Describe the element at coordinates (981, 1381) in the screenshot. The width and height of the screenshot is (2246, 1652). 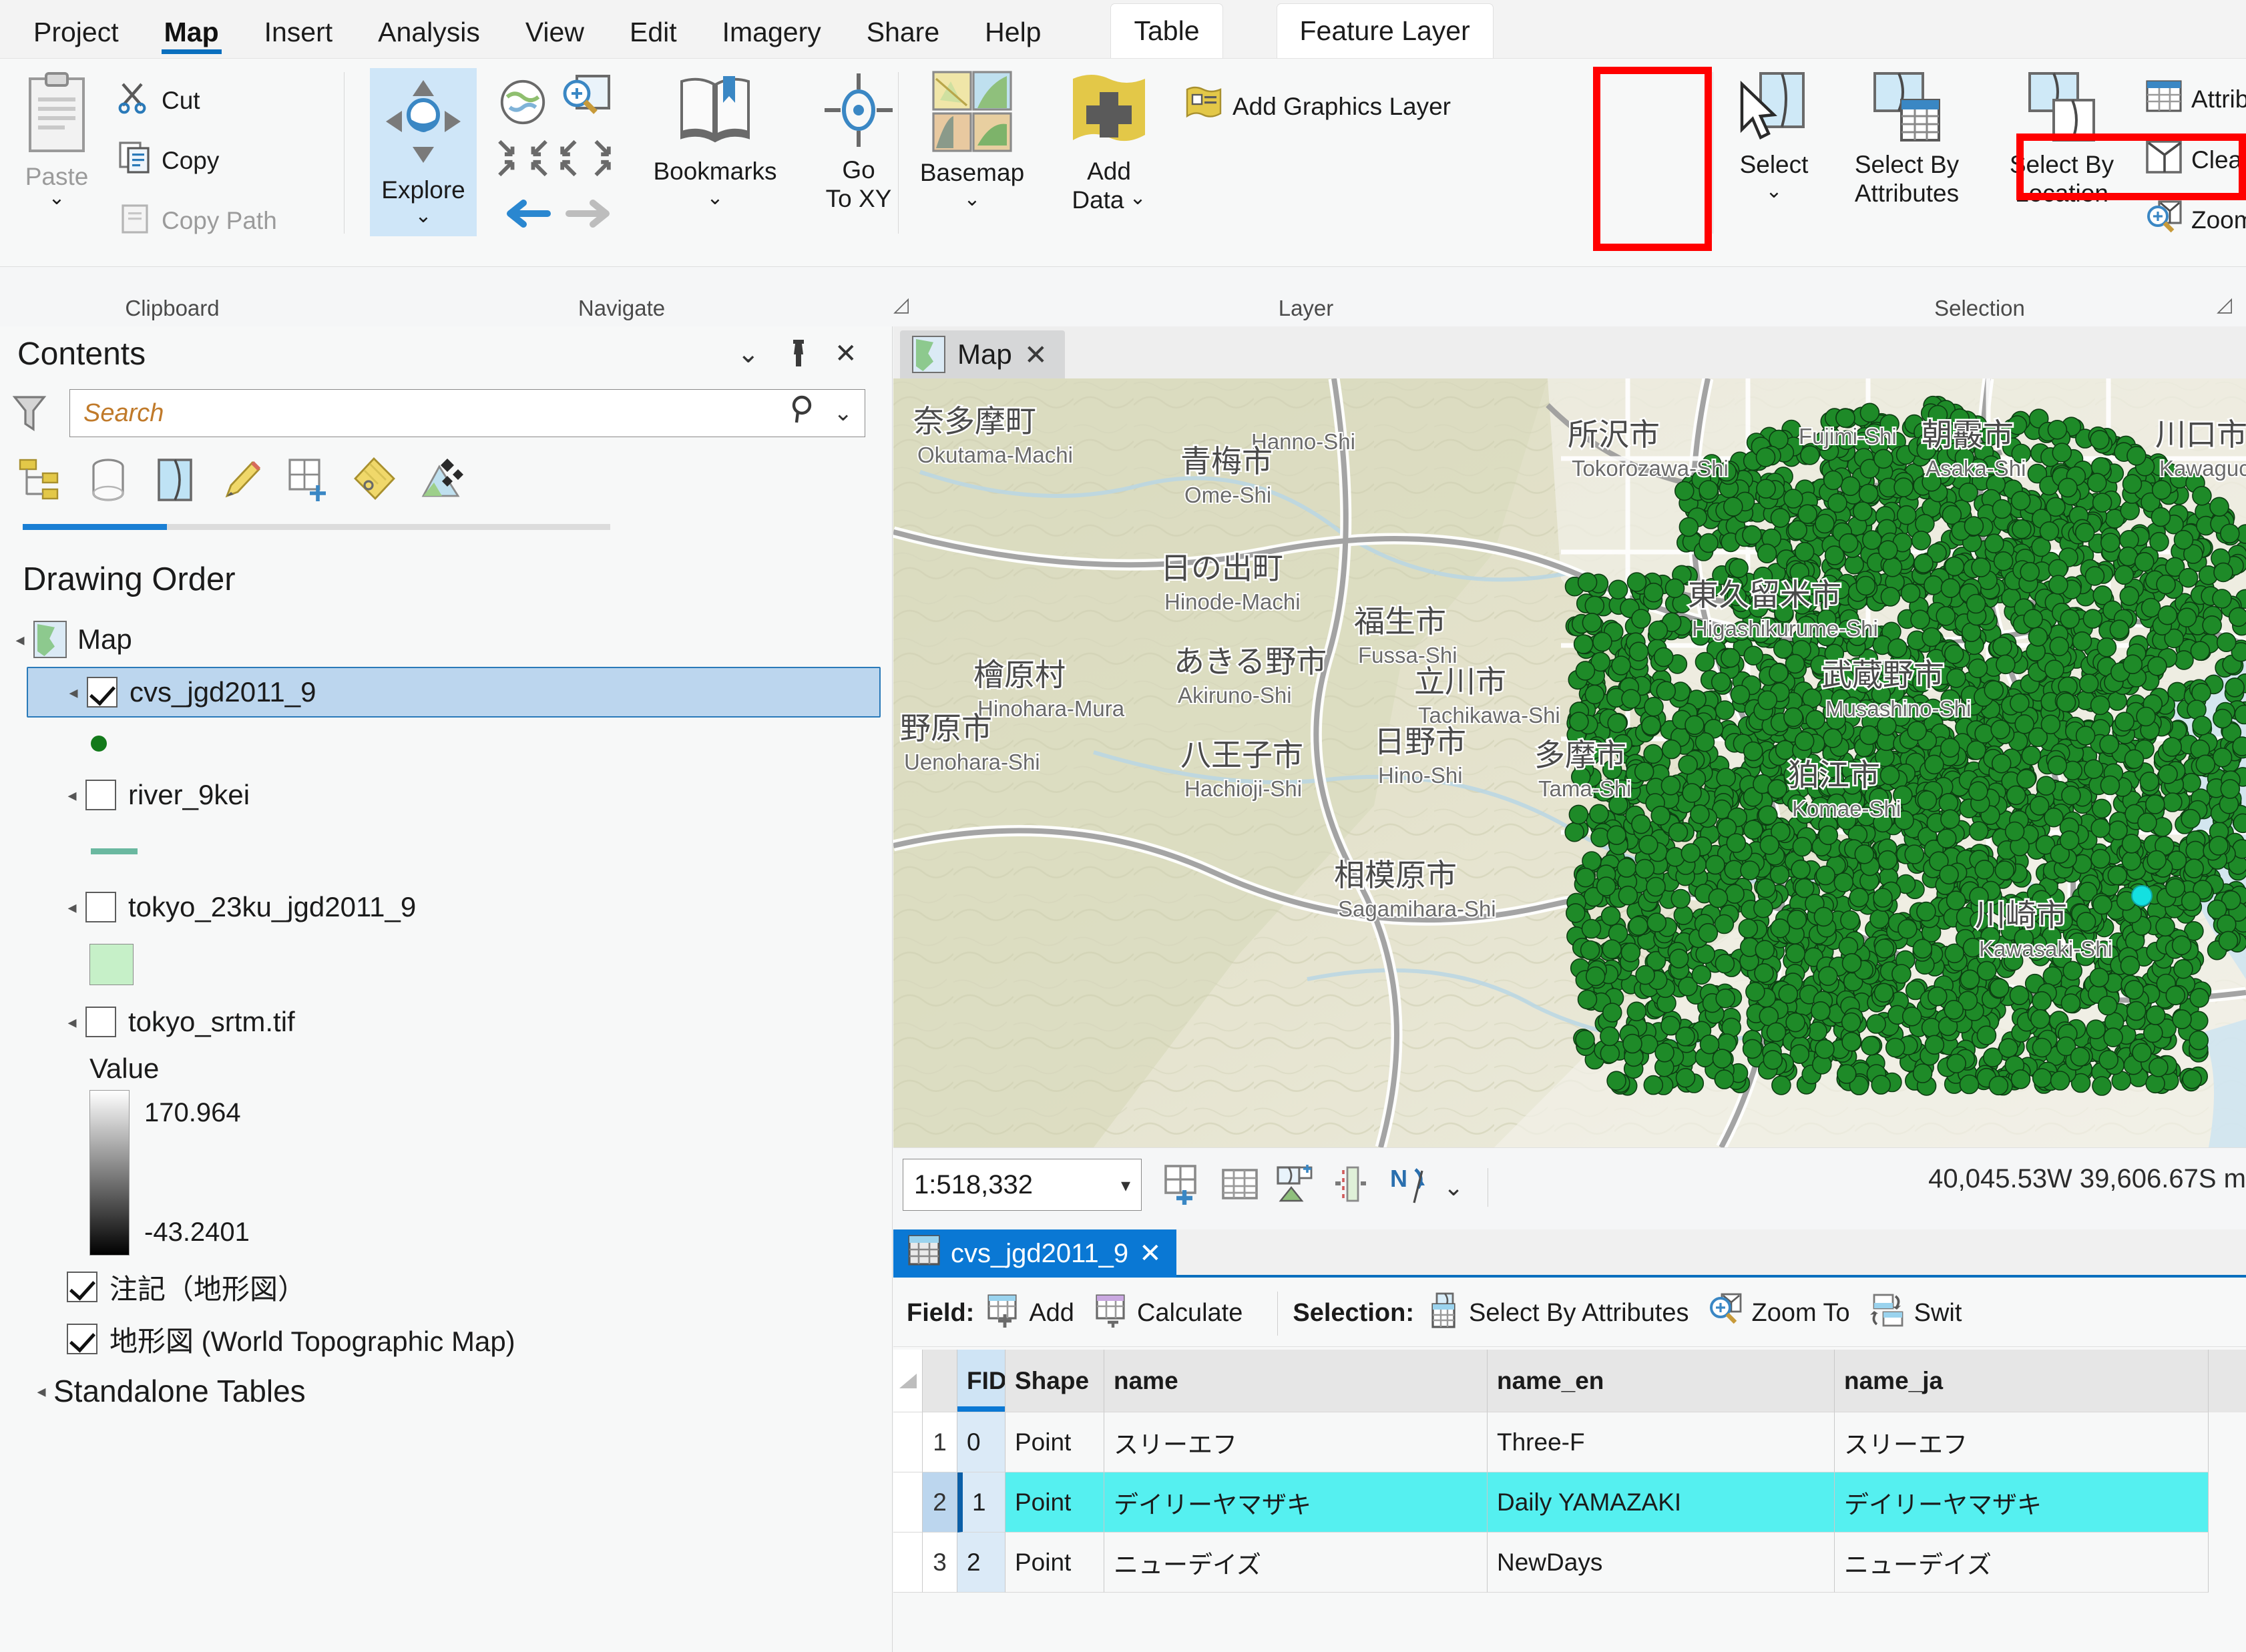
I see `column-header-fid: FID` at that location.